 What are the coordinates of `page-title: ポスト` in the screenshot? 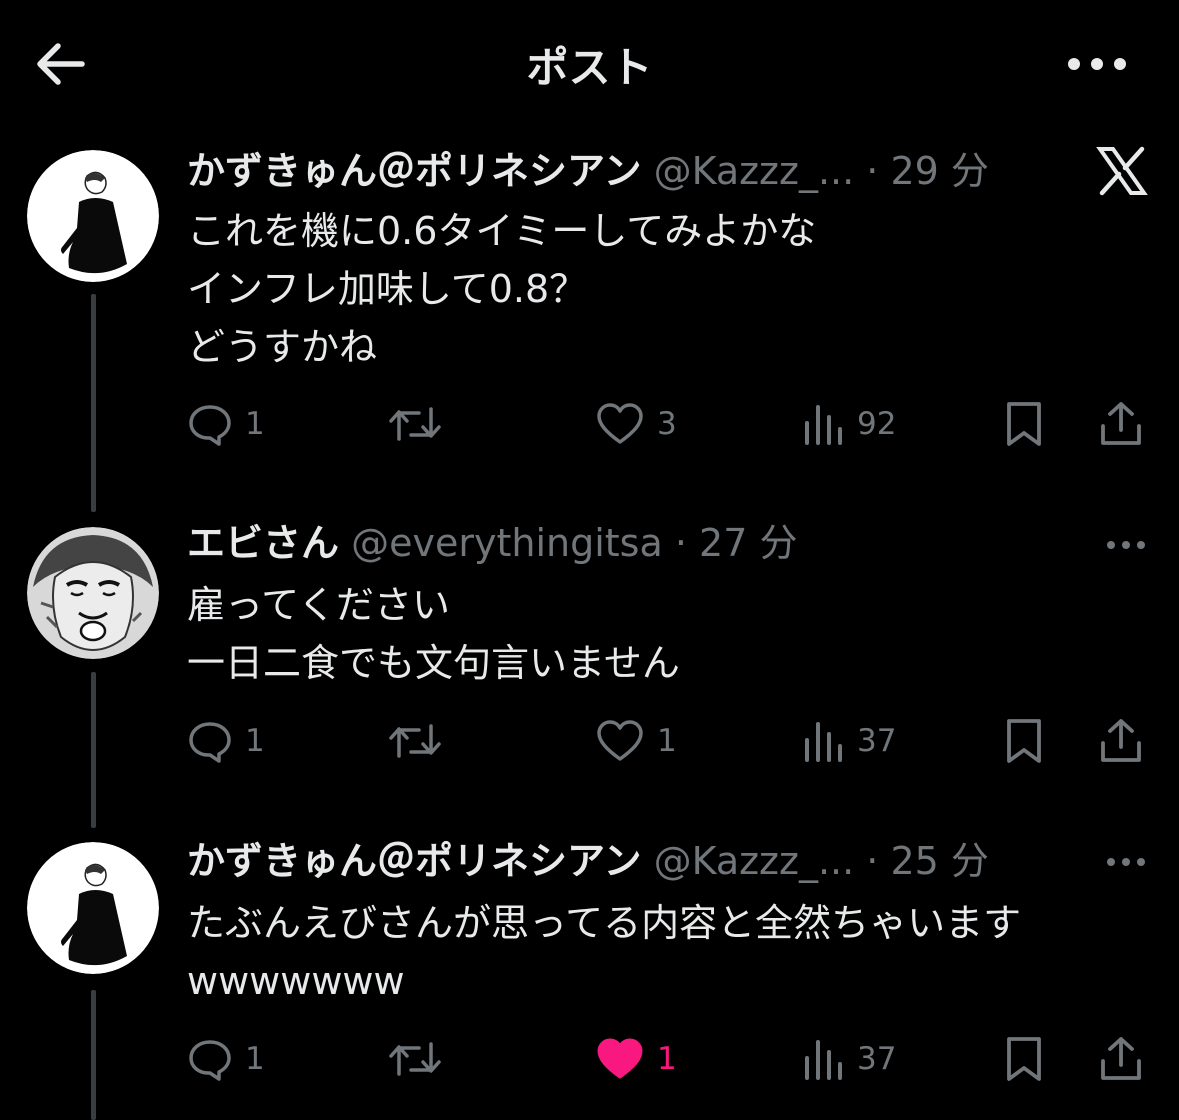 It's located at (589, 67).